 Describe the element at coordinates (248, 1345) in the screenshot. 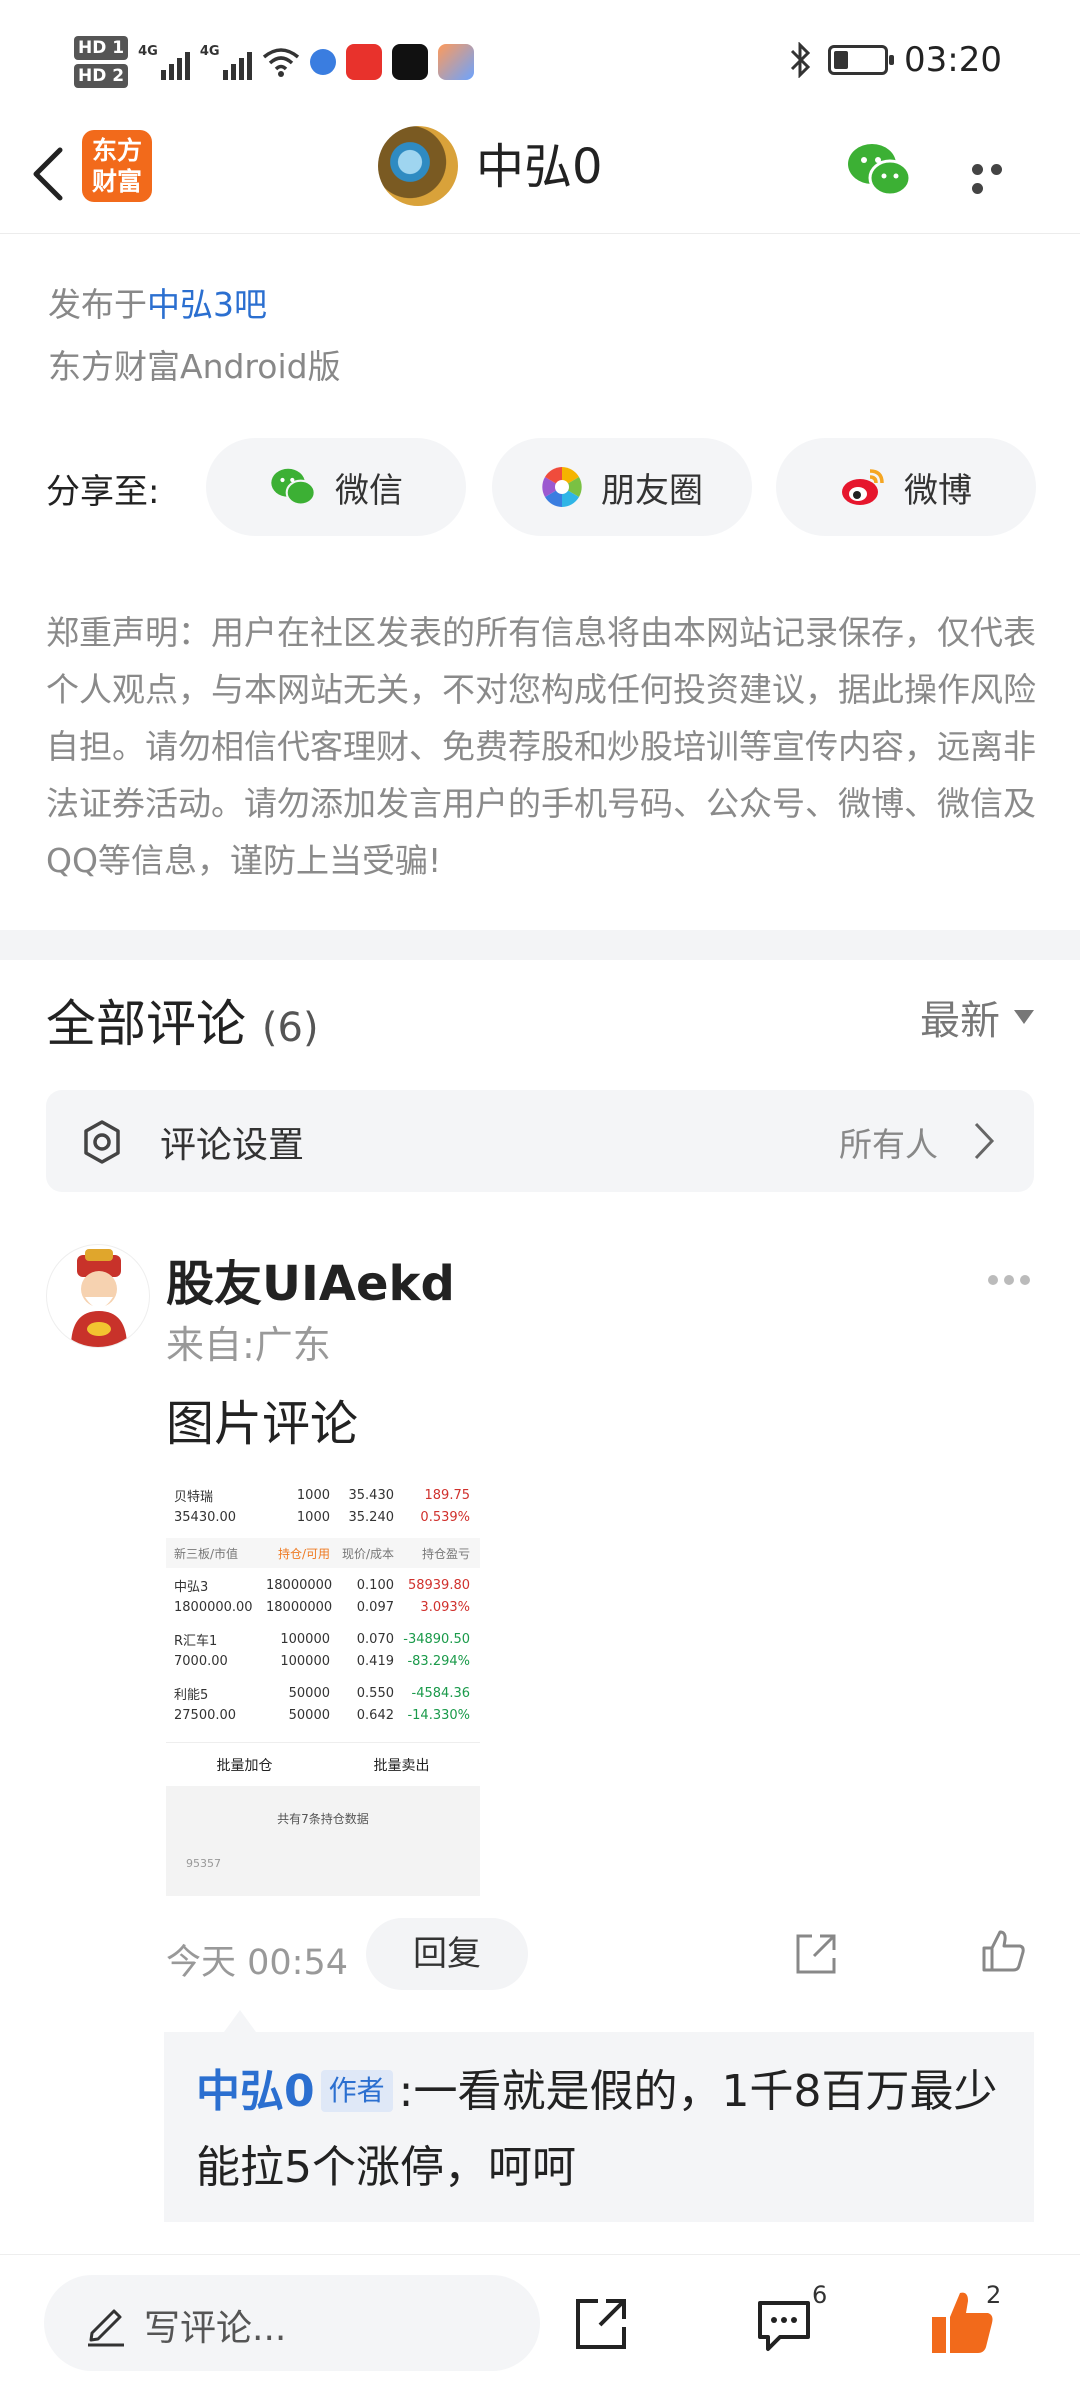

I see `comment-location: 来自:广东` at that location.